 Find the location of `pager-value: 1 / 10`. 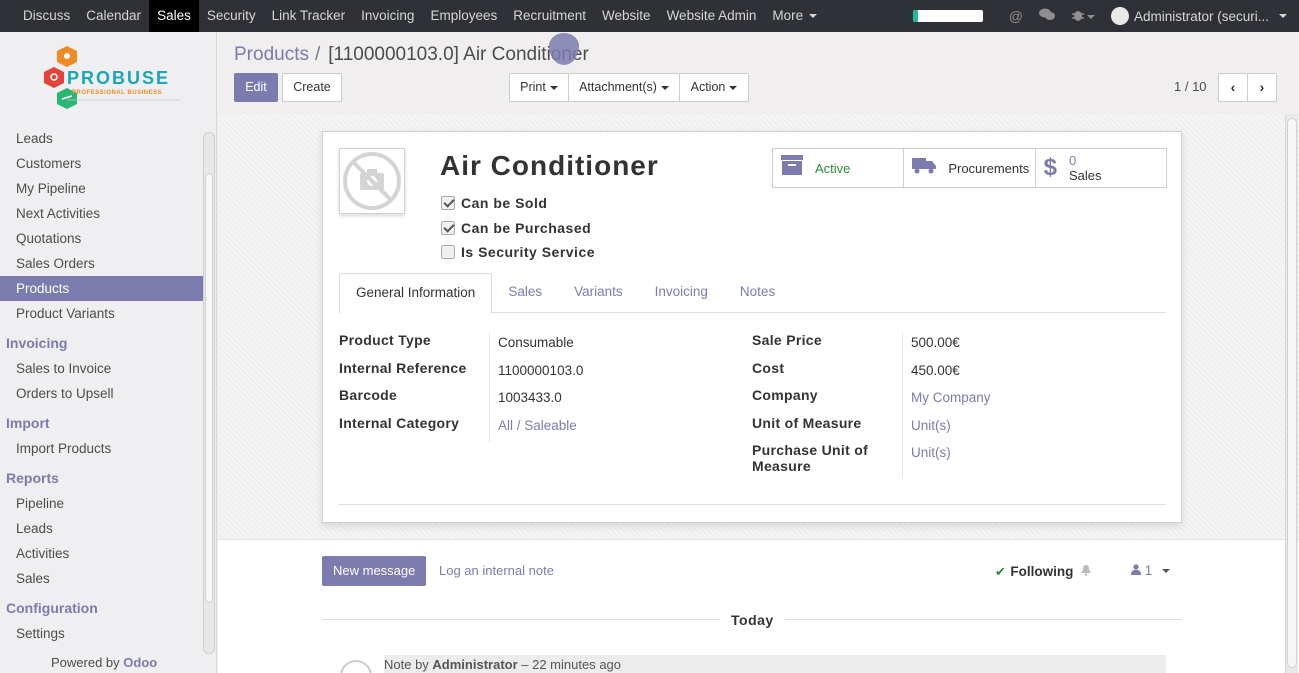

pager-value: 1 / 10 is located at coordinates (1190, 86).